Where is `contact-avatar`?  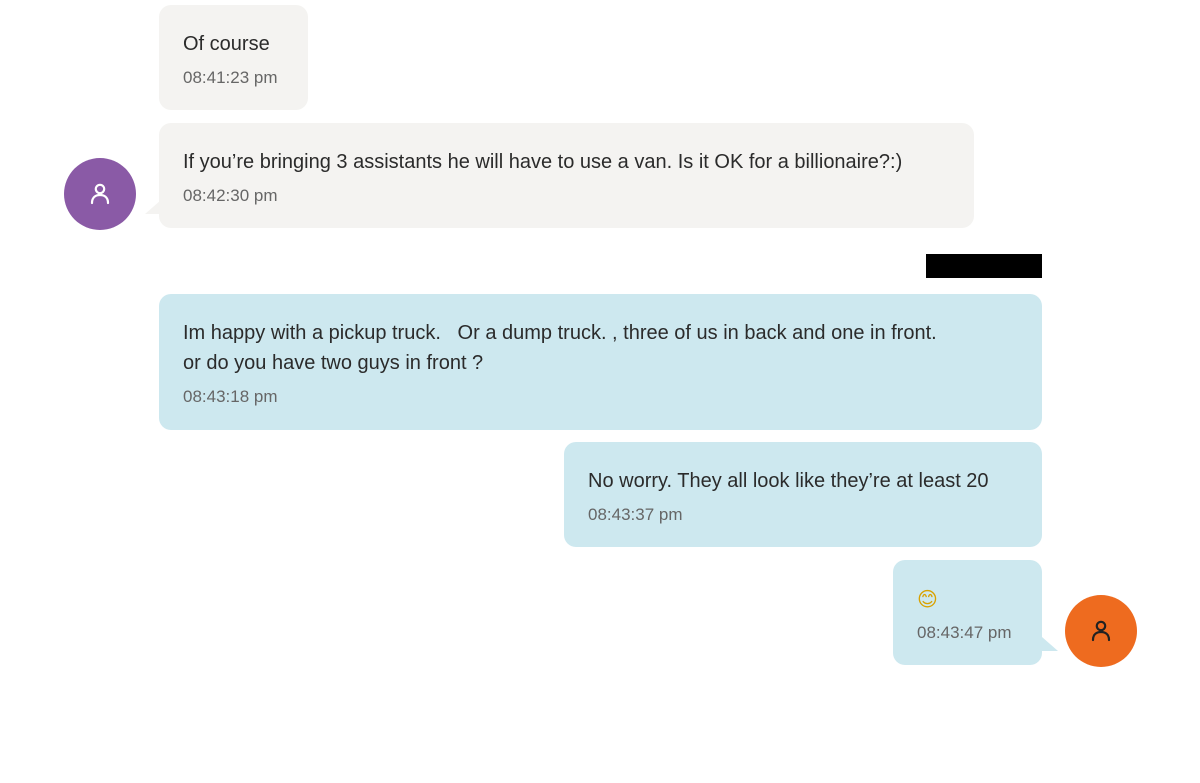 contact-avatar is located at coordinates (100, 194).